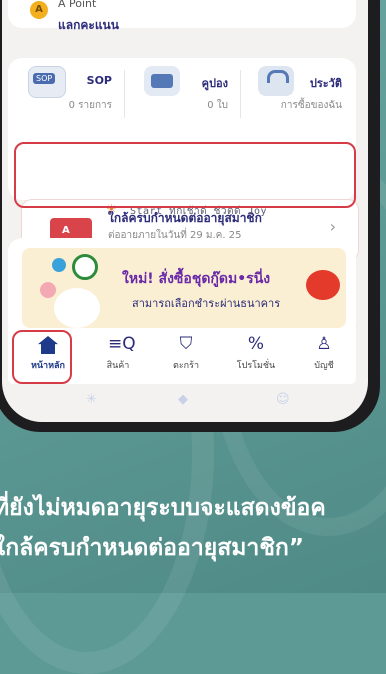 This screenshot has width=386, height=674. Describe the element at coordinates (162, 81) in the screenshot. I see `coupon-icon` at that location.